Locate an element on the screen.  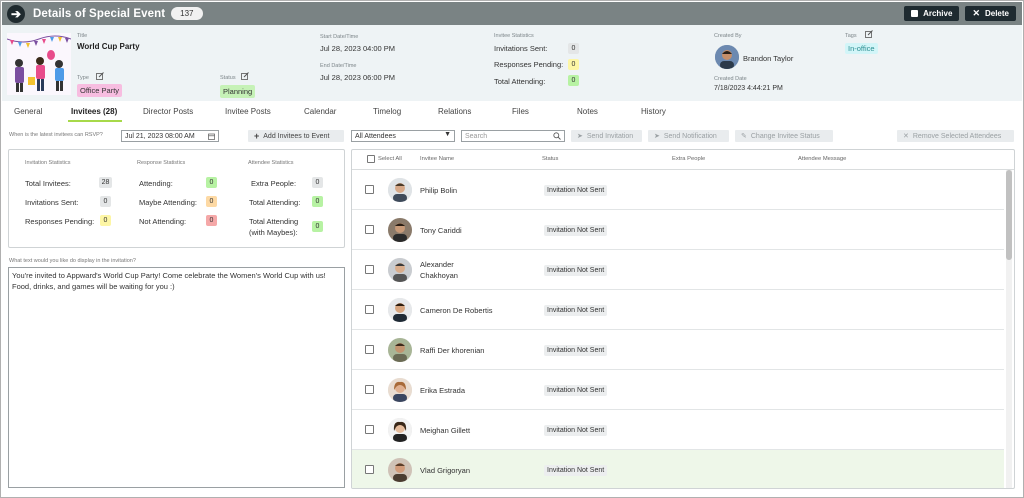
not-attending-count: 0 is located at coordinates (211, 220).